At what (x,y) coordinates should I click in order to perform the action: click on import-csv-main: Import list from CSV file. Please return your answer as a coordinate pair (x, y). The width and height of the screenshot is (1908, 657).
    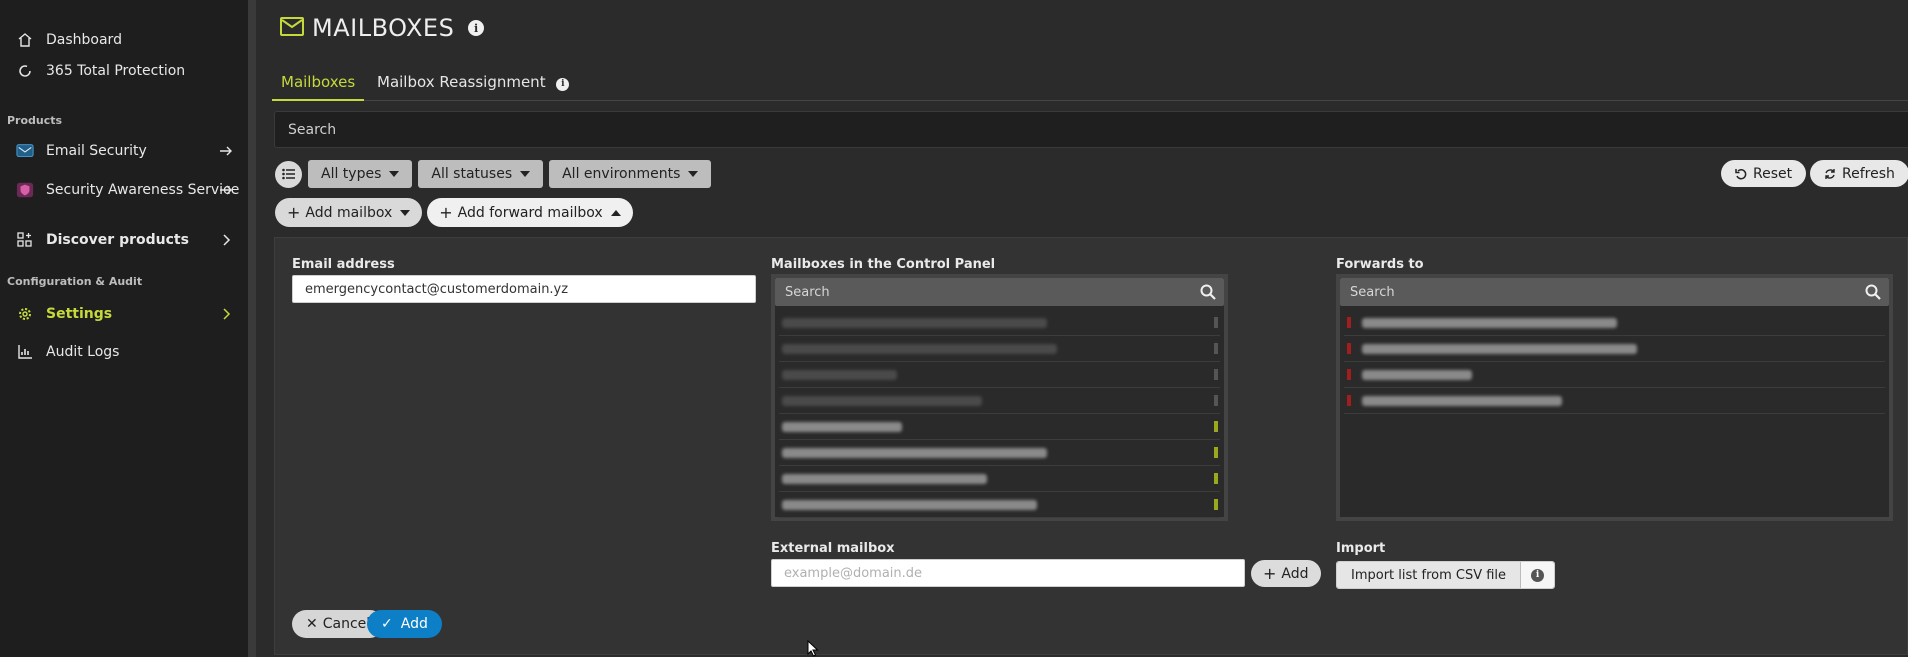
    Looking at the image, I should click on (1429, 575).